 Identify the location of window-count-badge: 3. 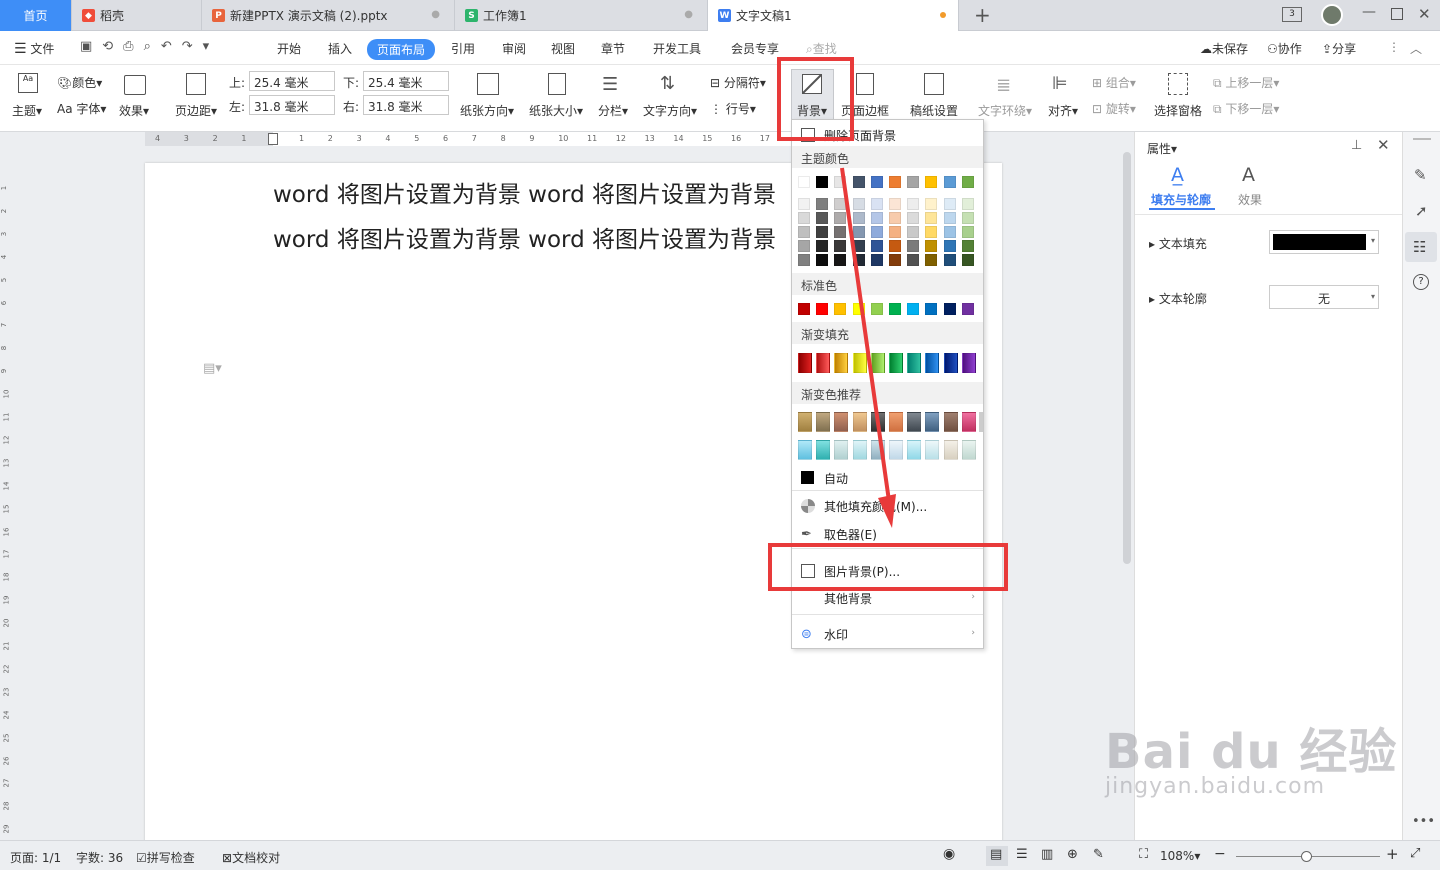
(1292, 14).